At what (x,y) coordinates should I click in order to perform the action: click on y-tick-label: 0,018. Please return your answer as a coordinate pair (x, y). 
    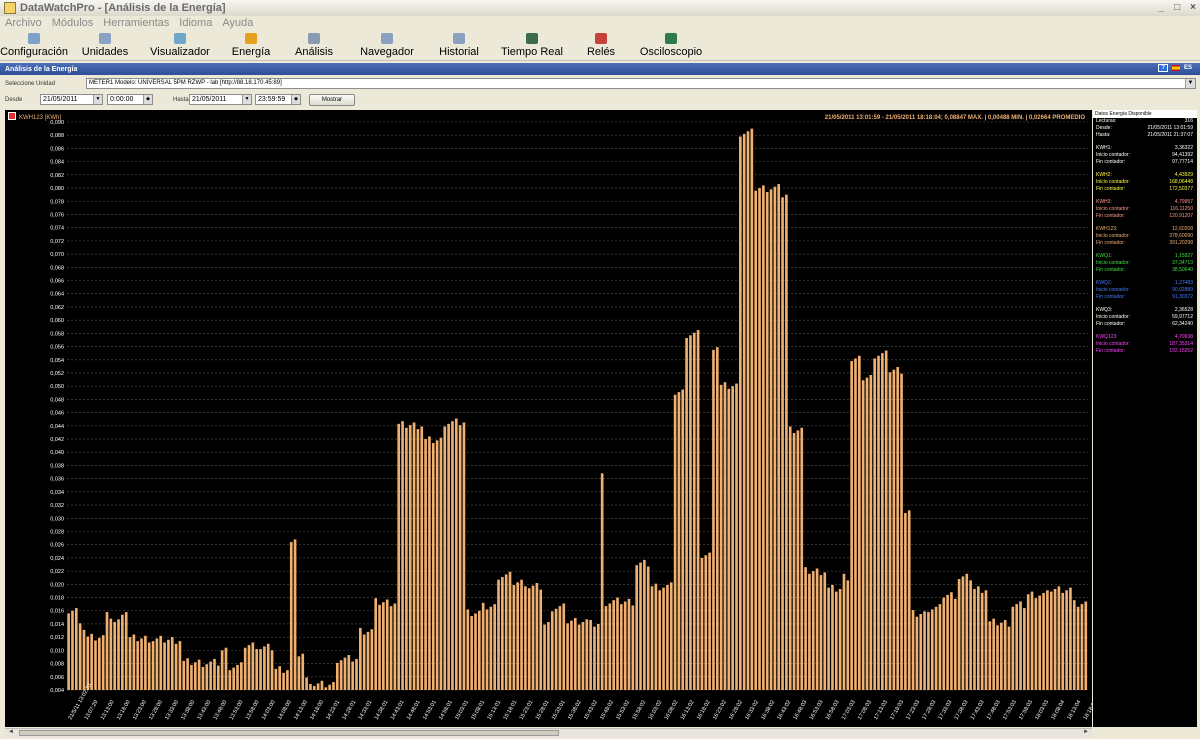
    Looking at the image, I should click on (57, 599).